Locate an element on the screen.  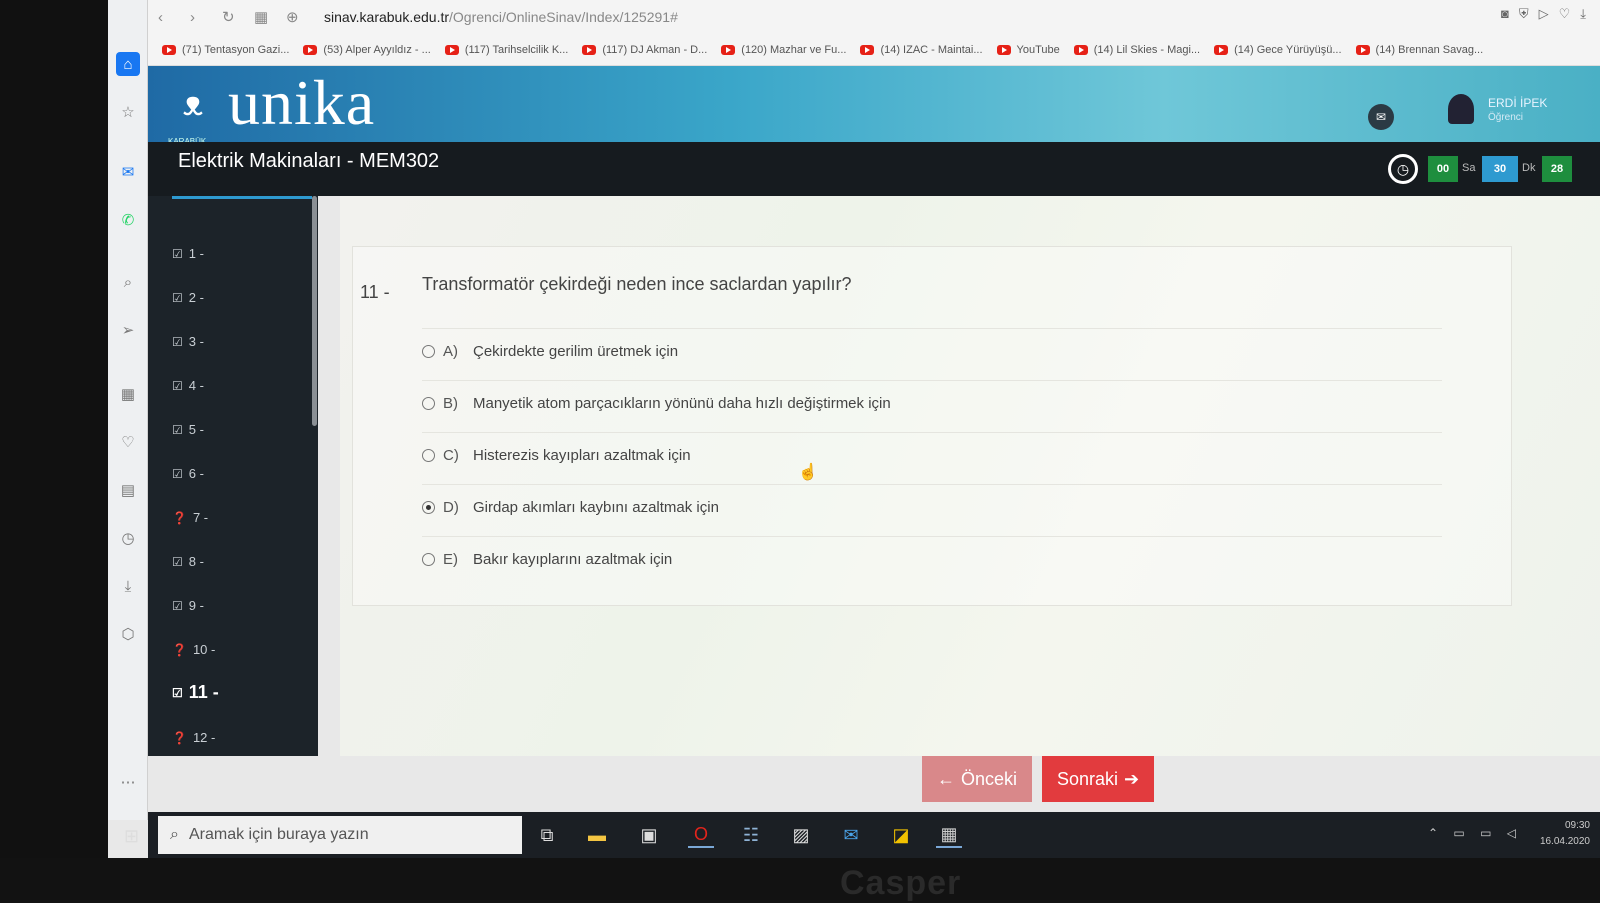
arrow-left-icon: ← is located at coordinates (945, 778).